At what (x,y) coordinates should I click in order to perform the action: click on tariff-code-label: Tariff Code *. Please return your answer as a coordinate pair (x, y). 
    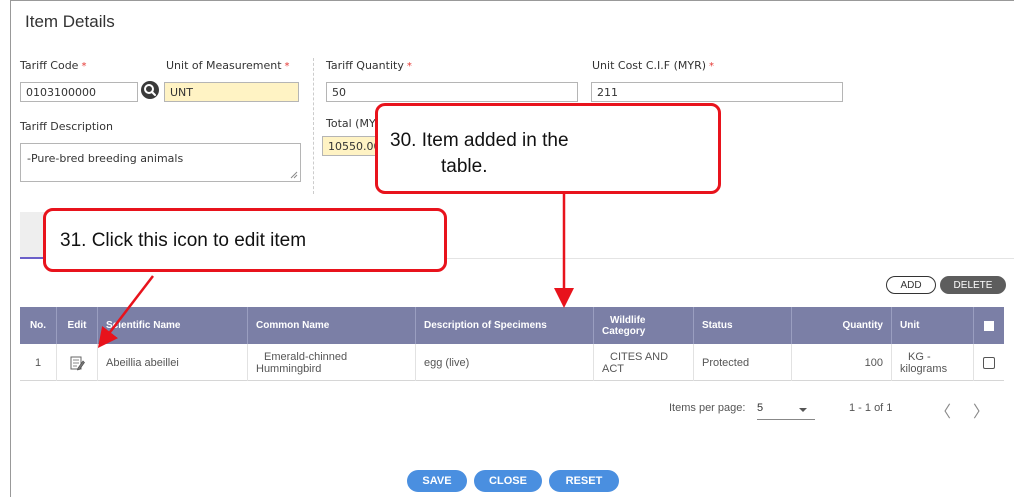
    Looking at the image, I should click on (53, 65).